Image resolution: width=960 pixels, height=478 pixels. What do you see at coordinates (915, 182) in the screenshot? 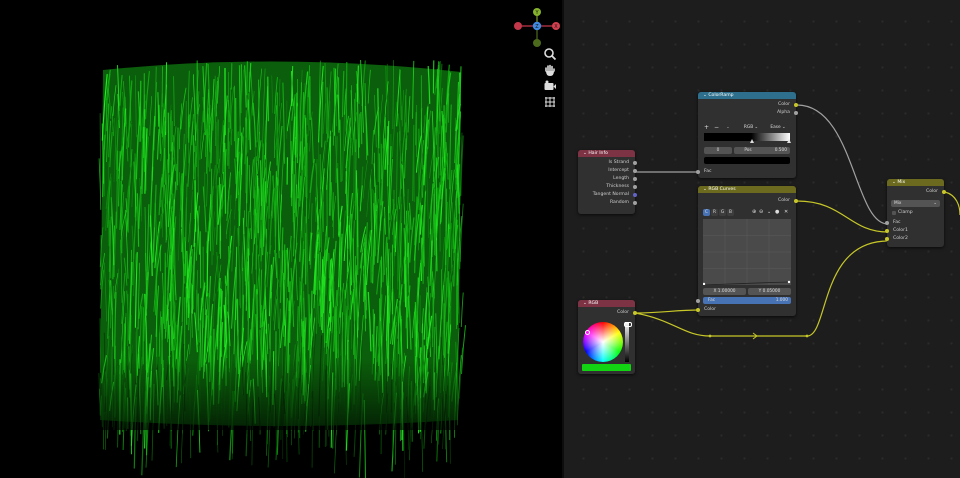
I see `node-mix-header: ⌄ Mix` at bounding box center [915, 182].